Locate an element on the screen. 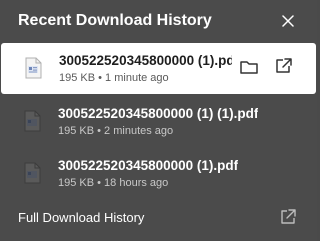 The image size is (320, 241). download-file-meta: 195 KB • 1 minute ago is located at coordinates (114, 78).